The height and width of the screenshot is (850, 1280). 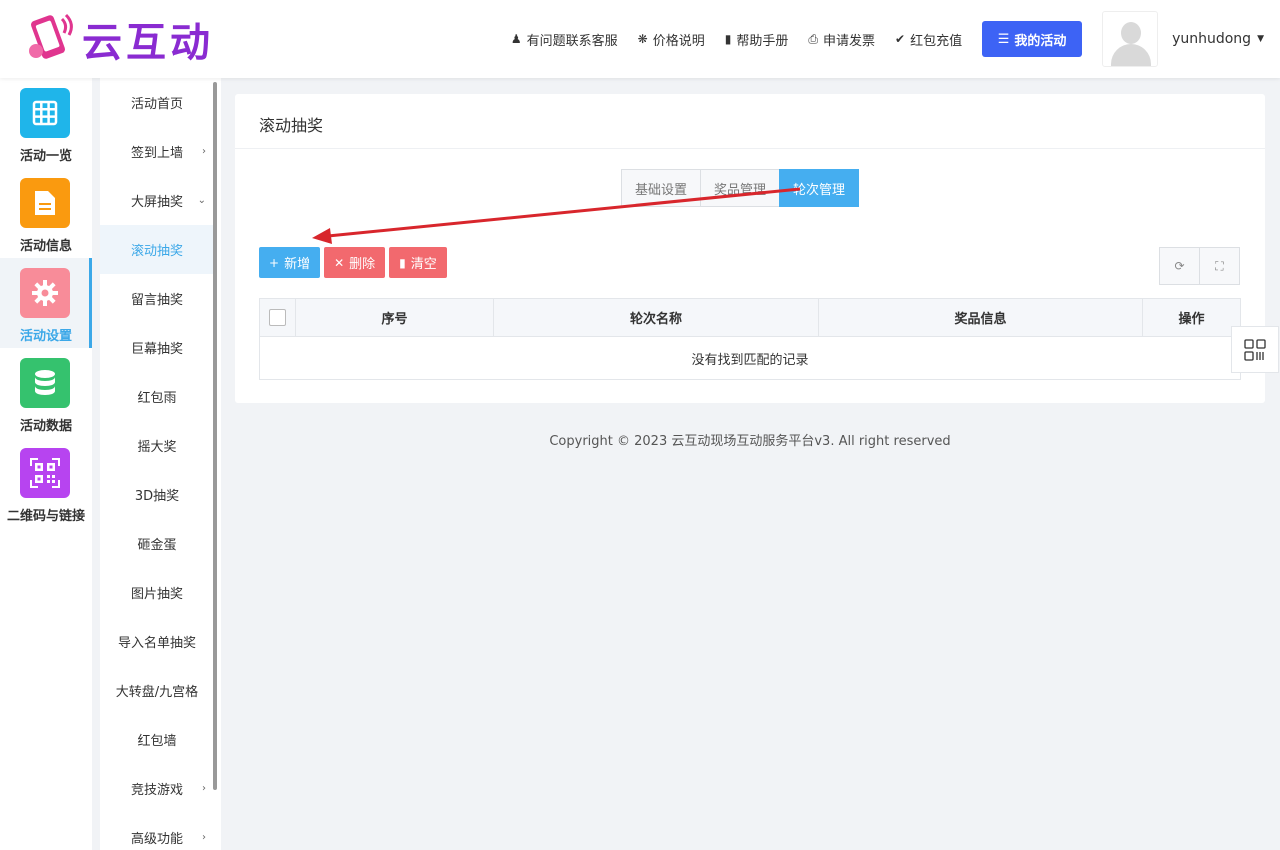 I want to click on table-header: 序号 轮次名称 奖品信息 操作, so click(x=750, y=318).